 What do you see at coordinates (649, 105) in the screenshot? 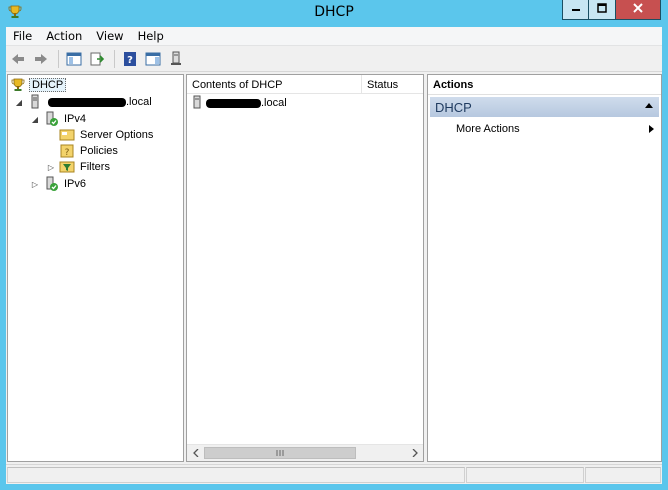
I see `collapse-up-icon` at bounding box center [649, 105].